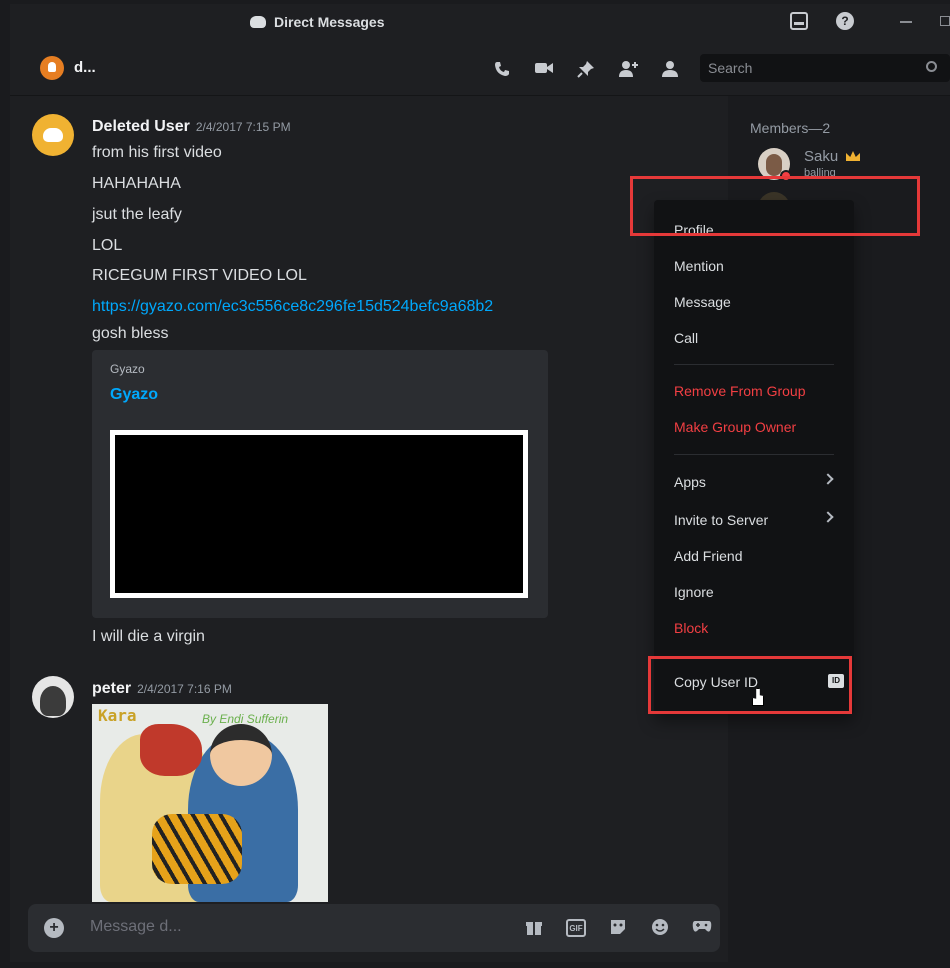 This screenshot has height=968, width=950. What do you see at coordinates (117, 715) in the screenshot?
I see `art-title: Kara` at bounding box center [117, 715].